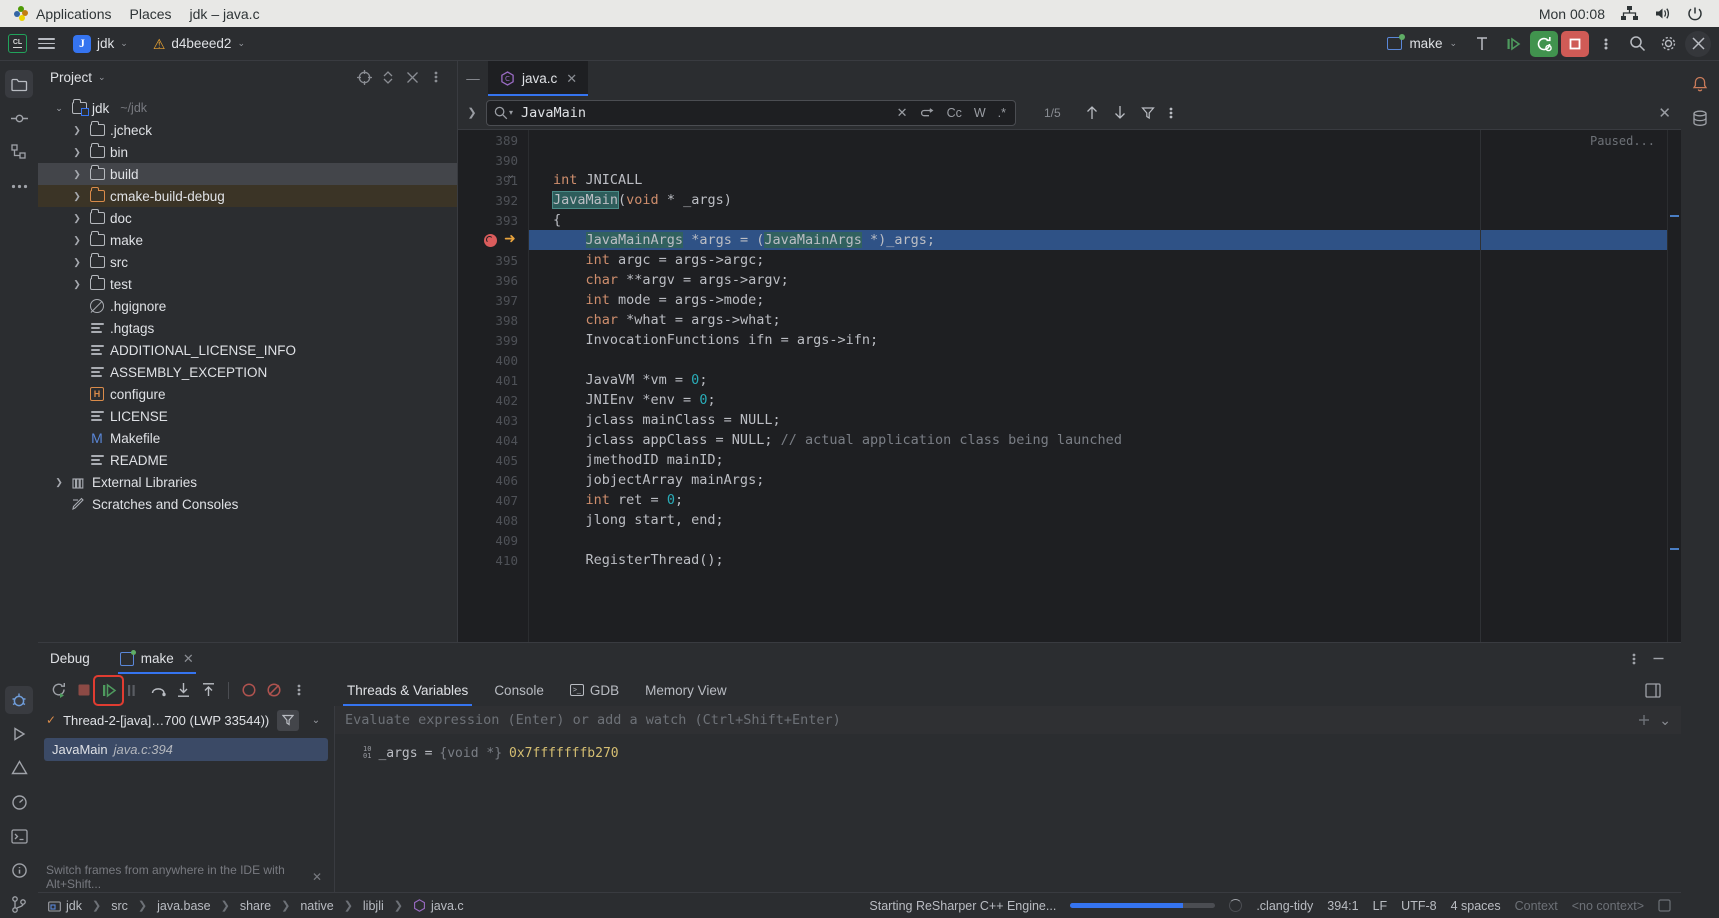 The image size is (1719, 918). Describe the element at coordinates (208, 690) in the screenshot. I see `step-out-button` at that location.